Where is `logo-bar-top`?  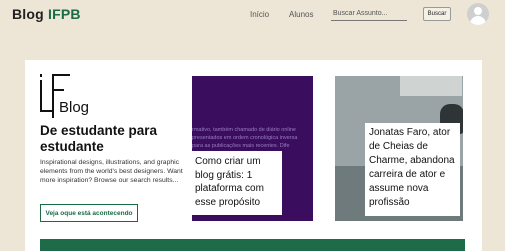 logo-bar-top is located at coordinates (61, 75).